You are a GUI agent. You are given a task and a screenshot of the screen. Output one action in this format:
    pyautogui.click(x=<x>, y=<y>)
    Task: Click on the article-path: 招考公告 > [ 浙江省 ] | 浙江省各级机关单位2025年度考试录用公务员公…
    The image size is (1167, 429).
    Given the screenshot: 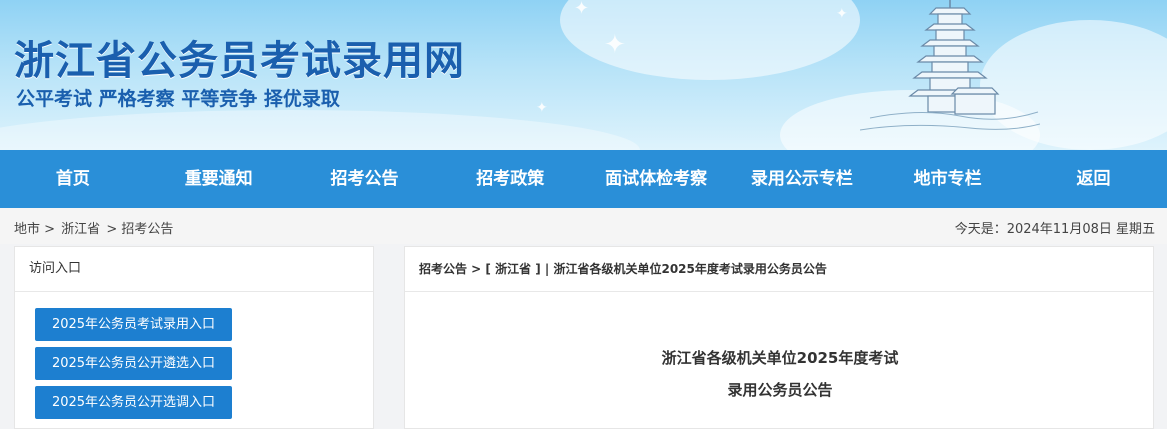 What is the action you would take?
    pyautogui.click(x=779, y=269)
    